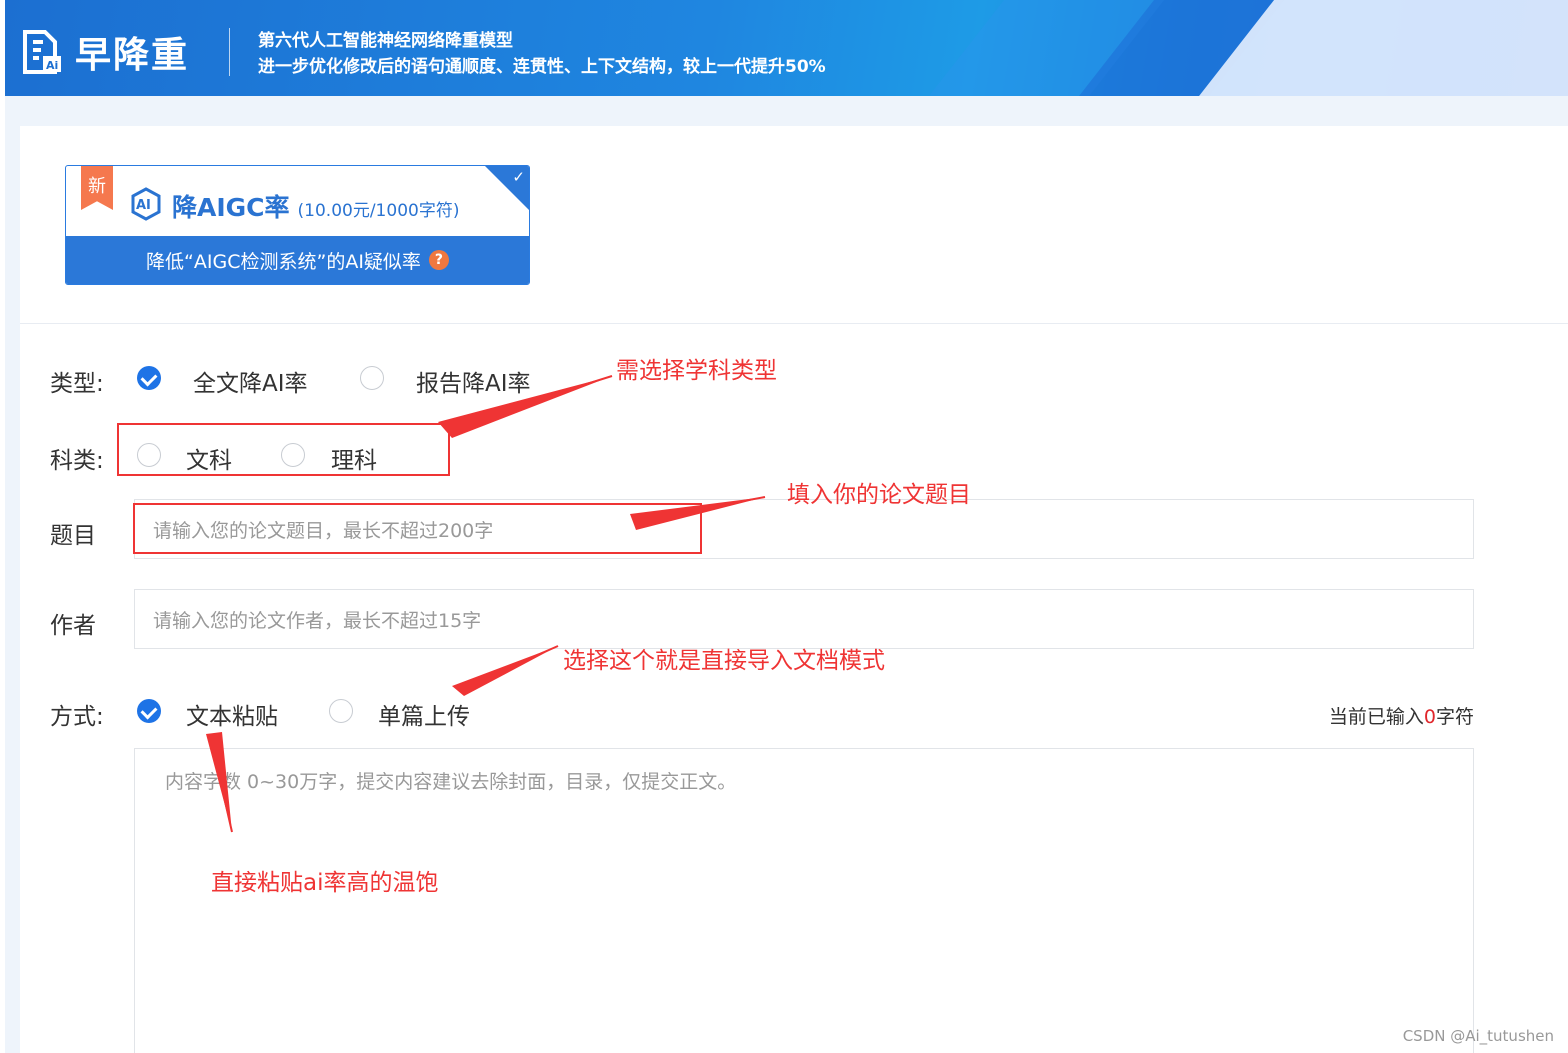 The width and height of the screenshot is (1568, 1053). I want to click on annotation-paste-note: 直接粘贴ai率高的温饱, so click(325, 883).